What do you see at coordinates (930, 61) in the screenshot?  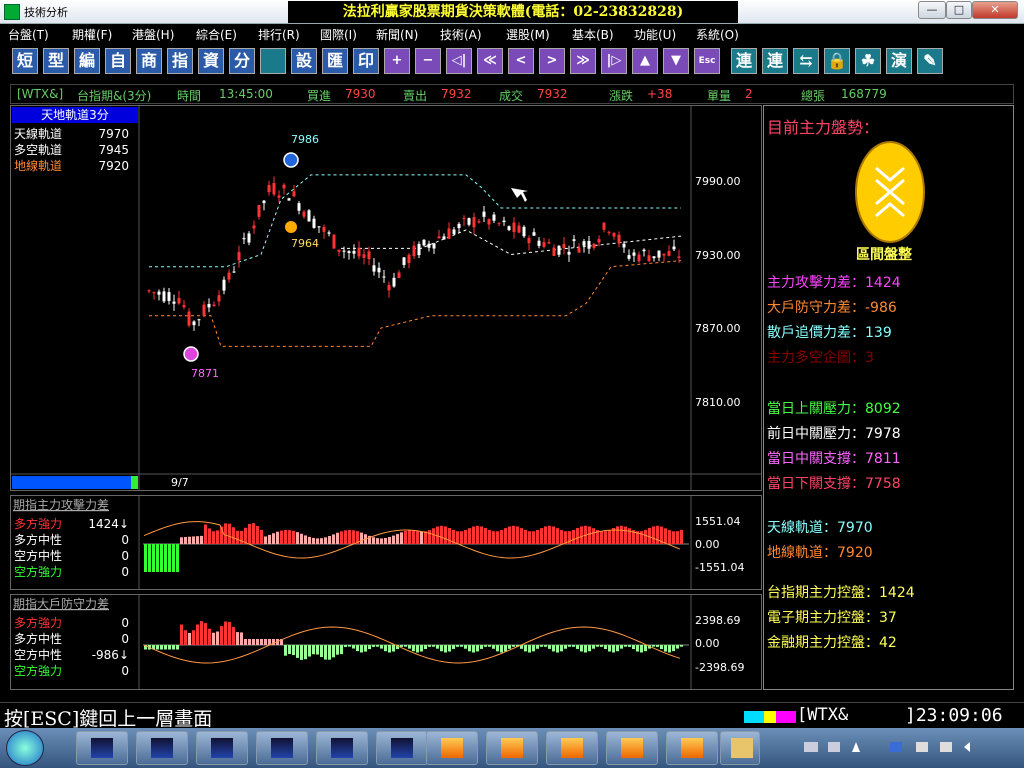 I see `toolbar-right-button-6: ✎` at bounding box center [930, 61].